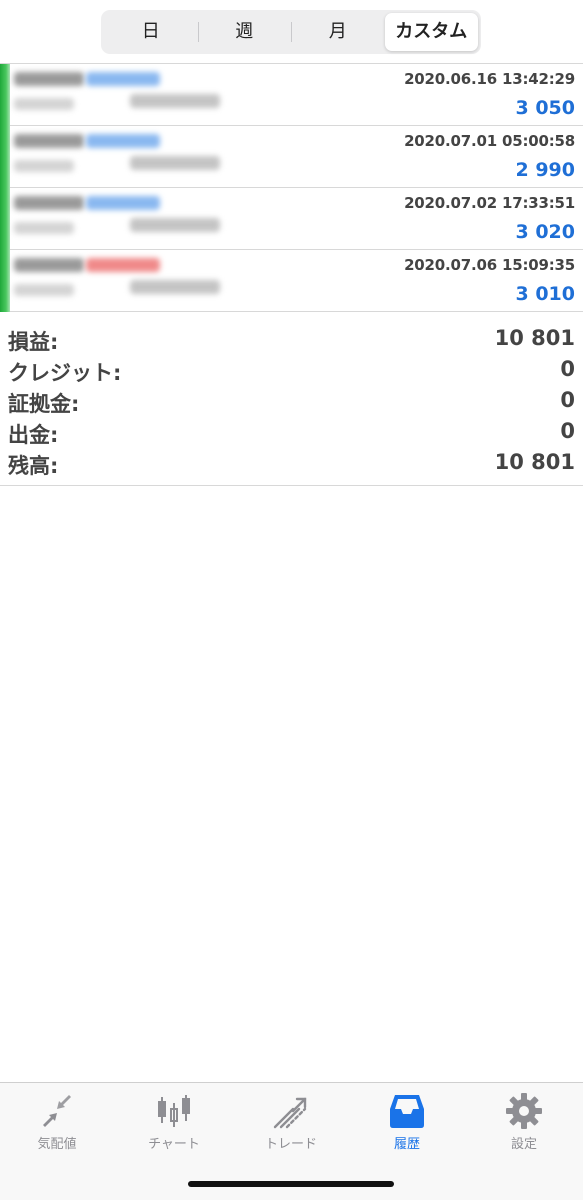  What do you see at coordinates (174, 1144) in the screenshot?
I see `tab-label: チャート` at bounding box center [174, 1144].